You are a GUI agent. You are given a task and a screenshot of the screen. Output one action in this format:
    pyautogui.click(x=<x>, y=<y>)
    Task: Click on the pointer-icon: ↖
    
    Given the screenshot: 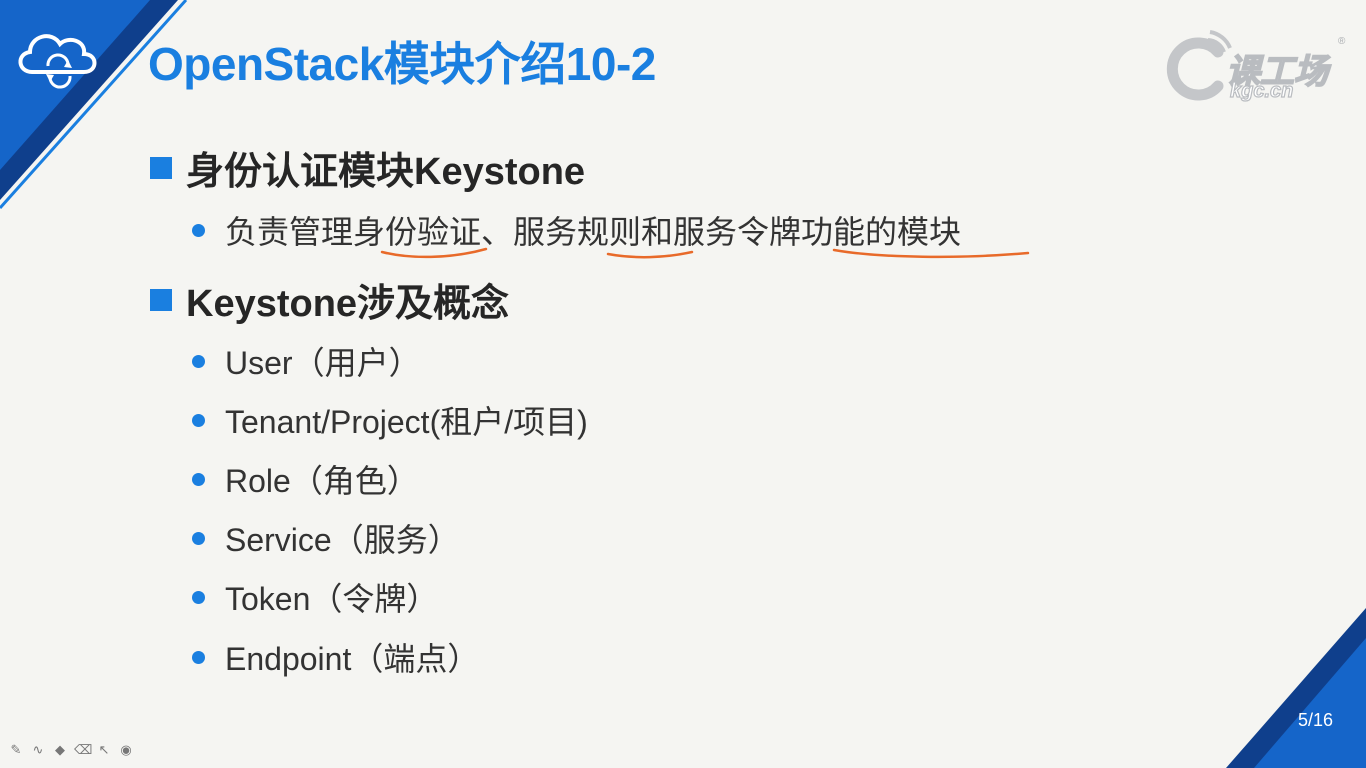 What is the action you would take?
    pyautogui.click(x=104, y=751)
    